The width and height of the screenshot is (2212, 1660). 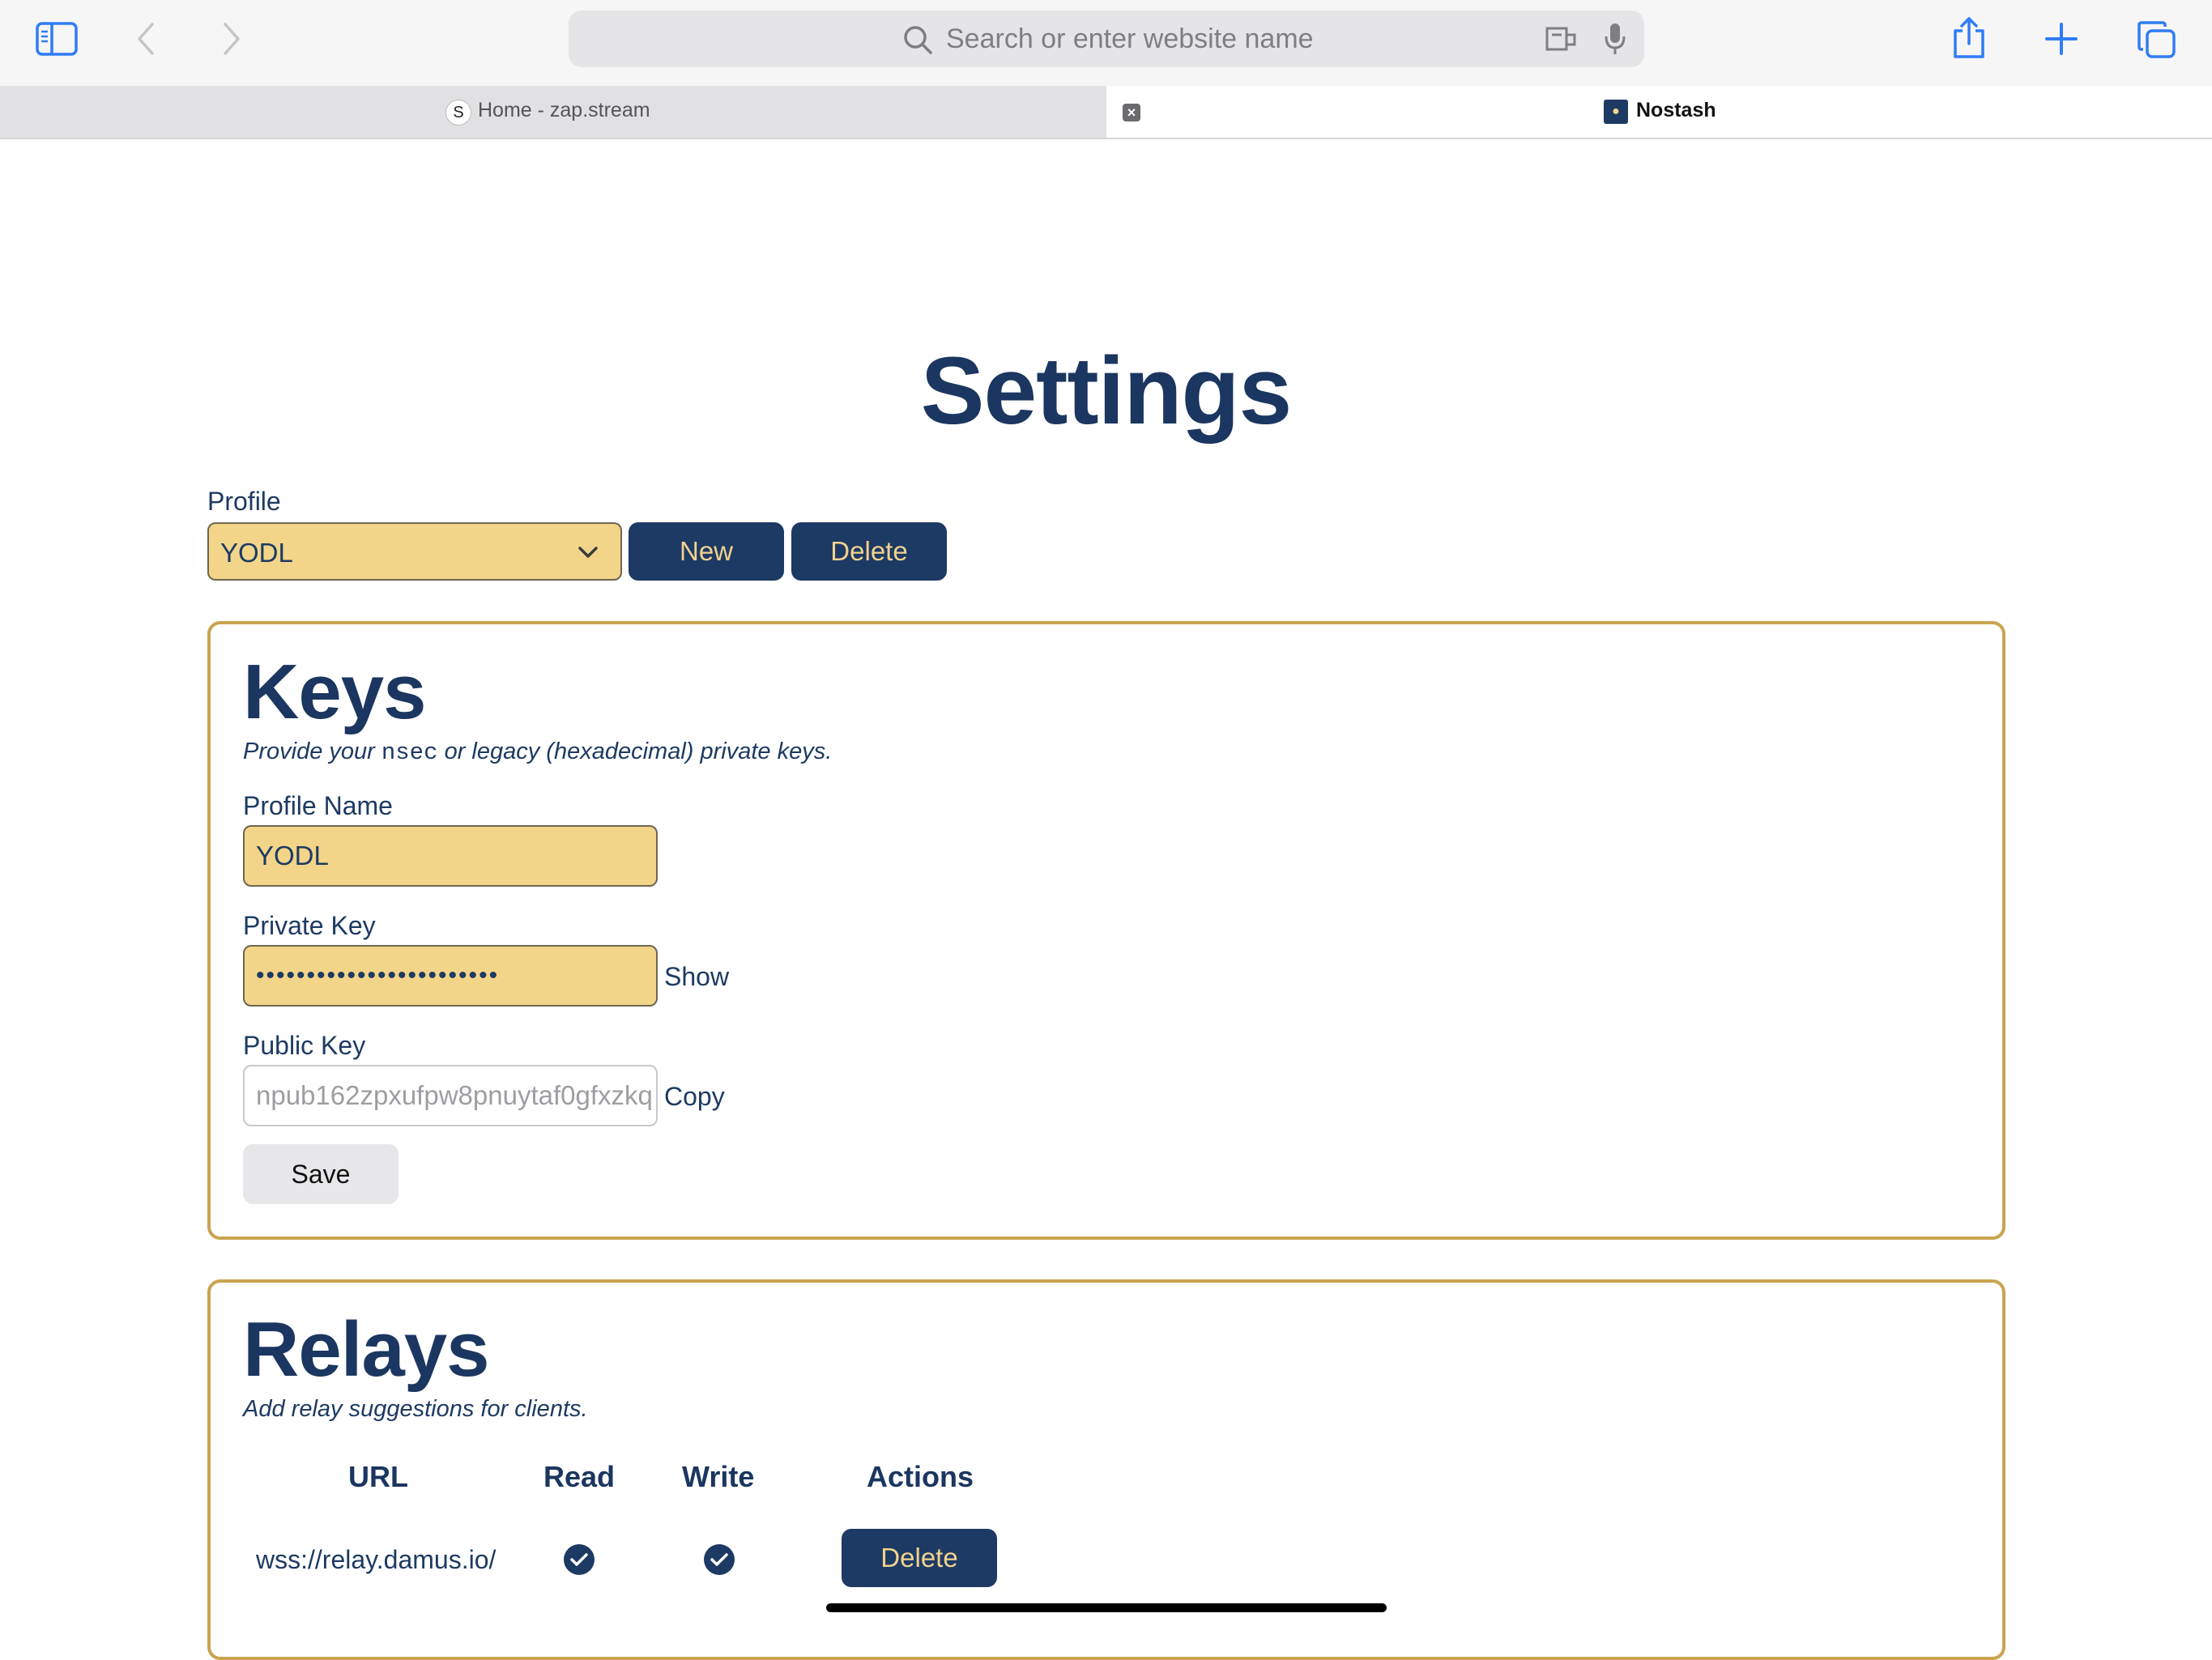 I want to click on relay-url: wss://relay.damus.io/, so click(x=376, y=1560).